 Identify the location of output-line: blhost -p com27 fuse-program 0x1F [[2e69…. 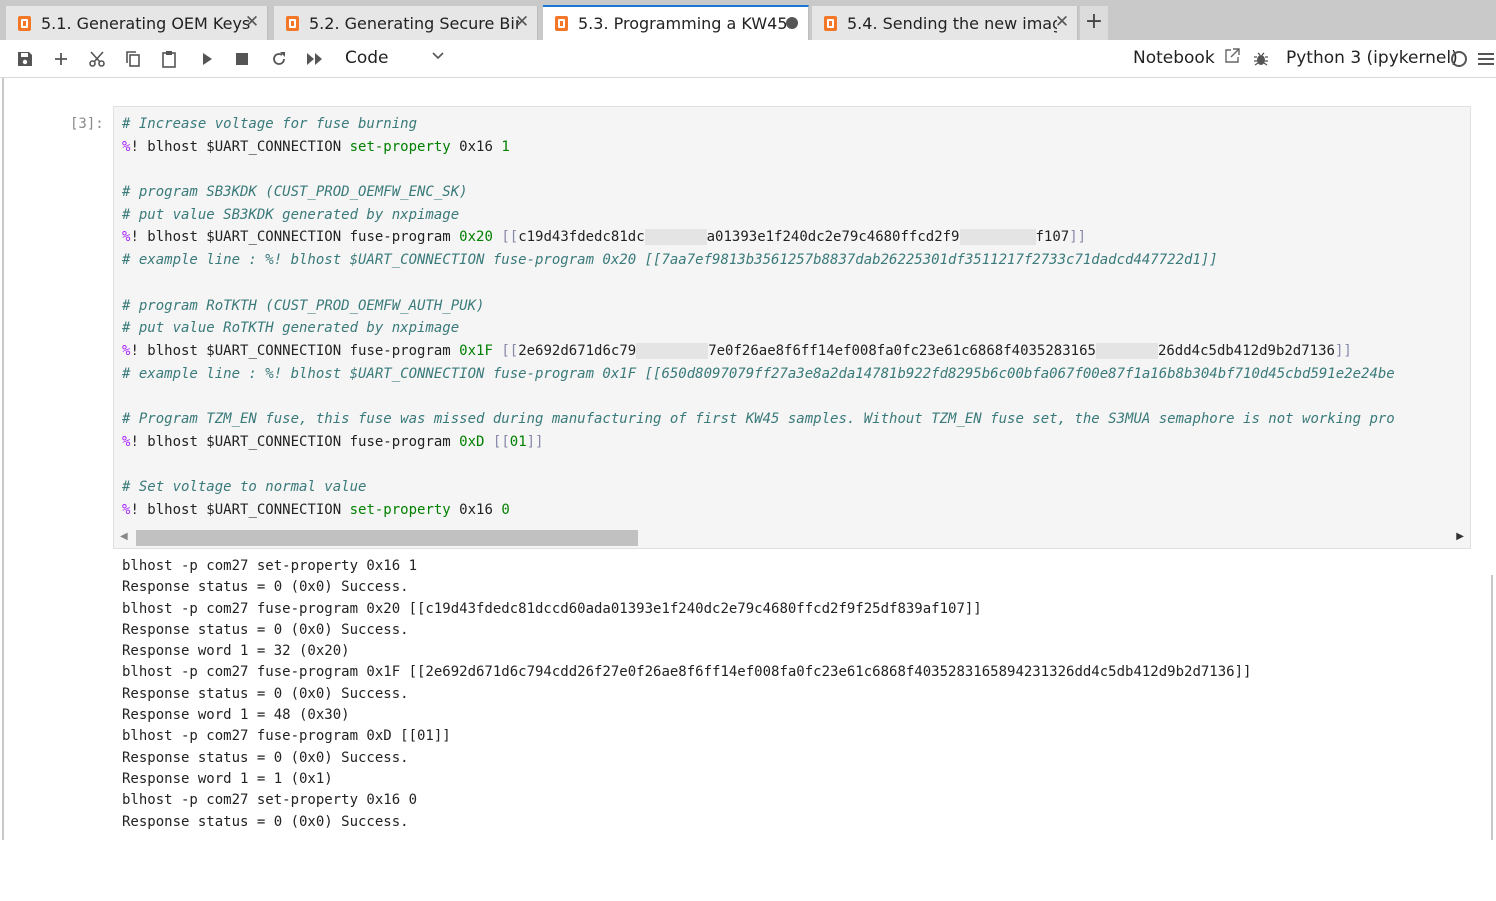
(687, 672).